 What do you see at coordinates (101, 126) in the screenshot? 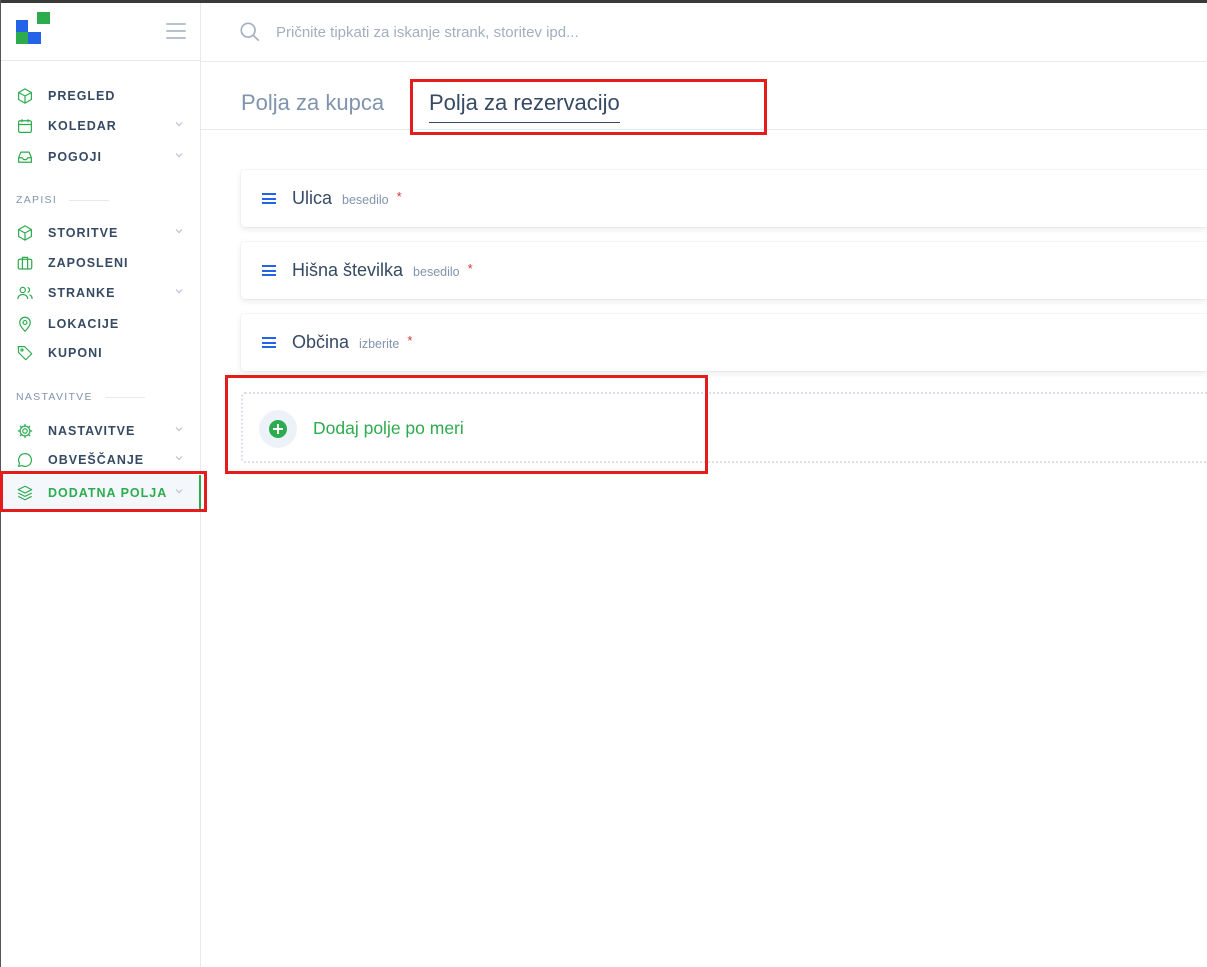
I see `sidebar-item-koledar: KOLEDAR` at bounding box center [101, 126].